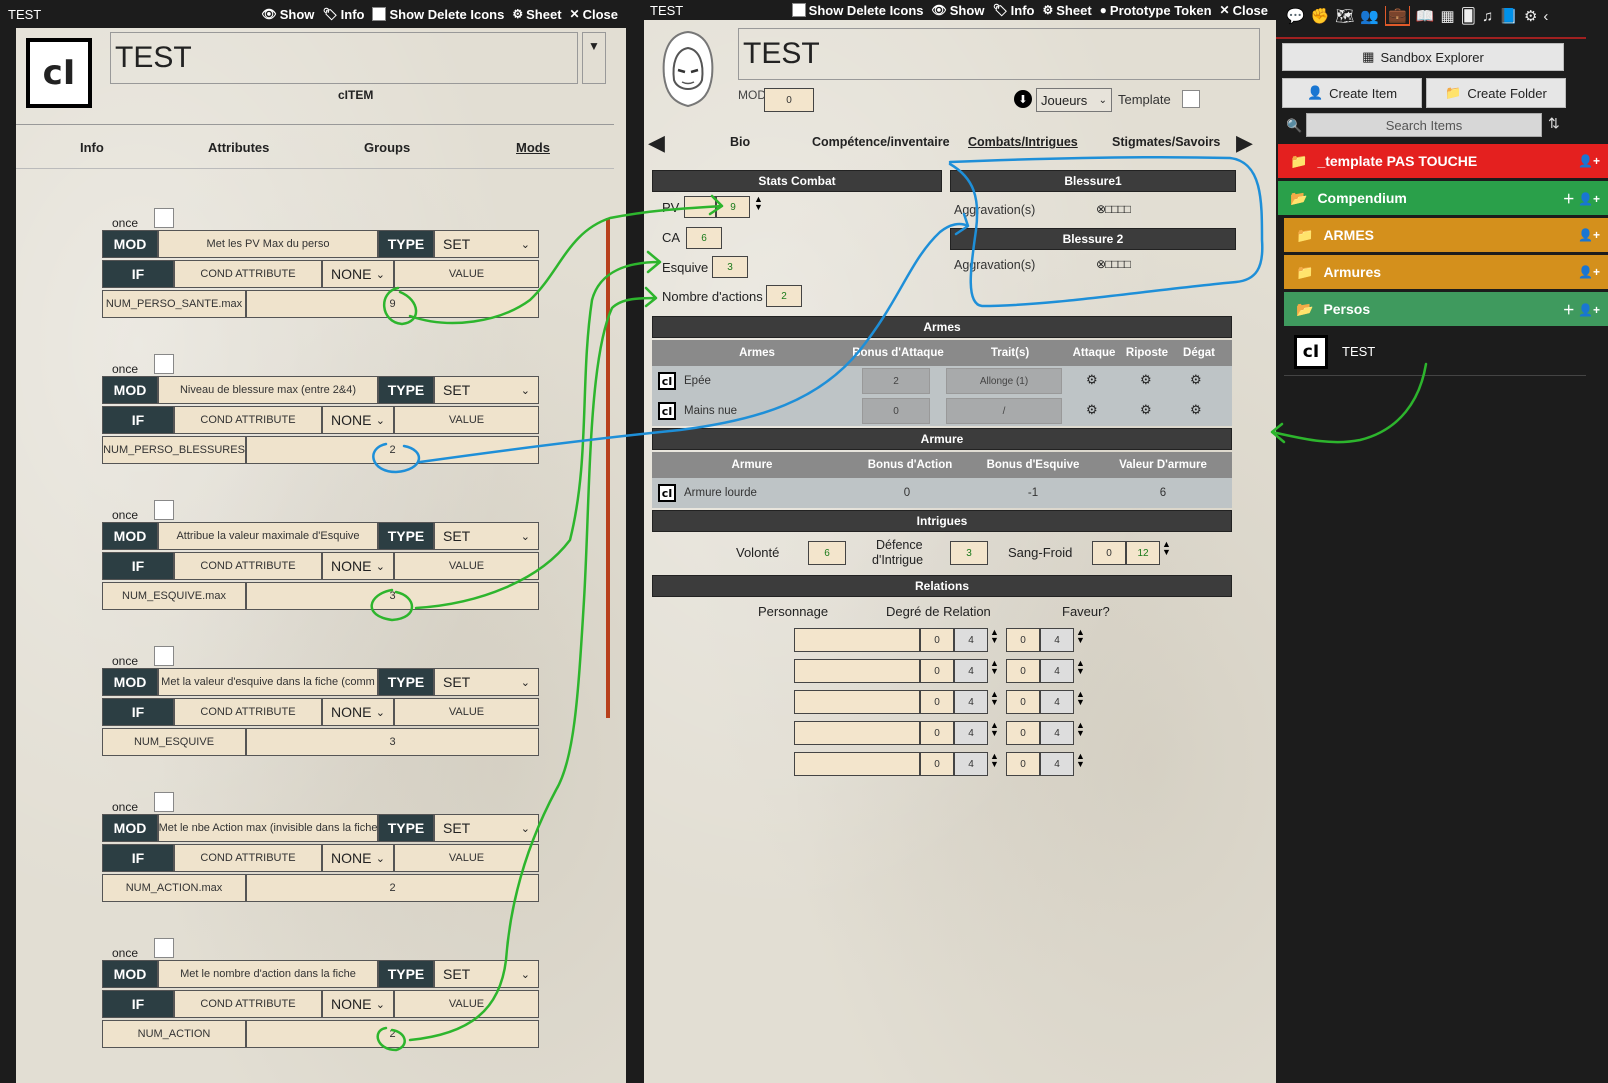 Image resolution: width=1608 pixels, height=1083 pixels. Describe the element at coordinates (1468, 16) in the screenshot. I see `cards-icon: 🂠` at that location.